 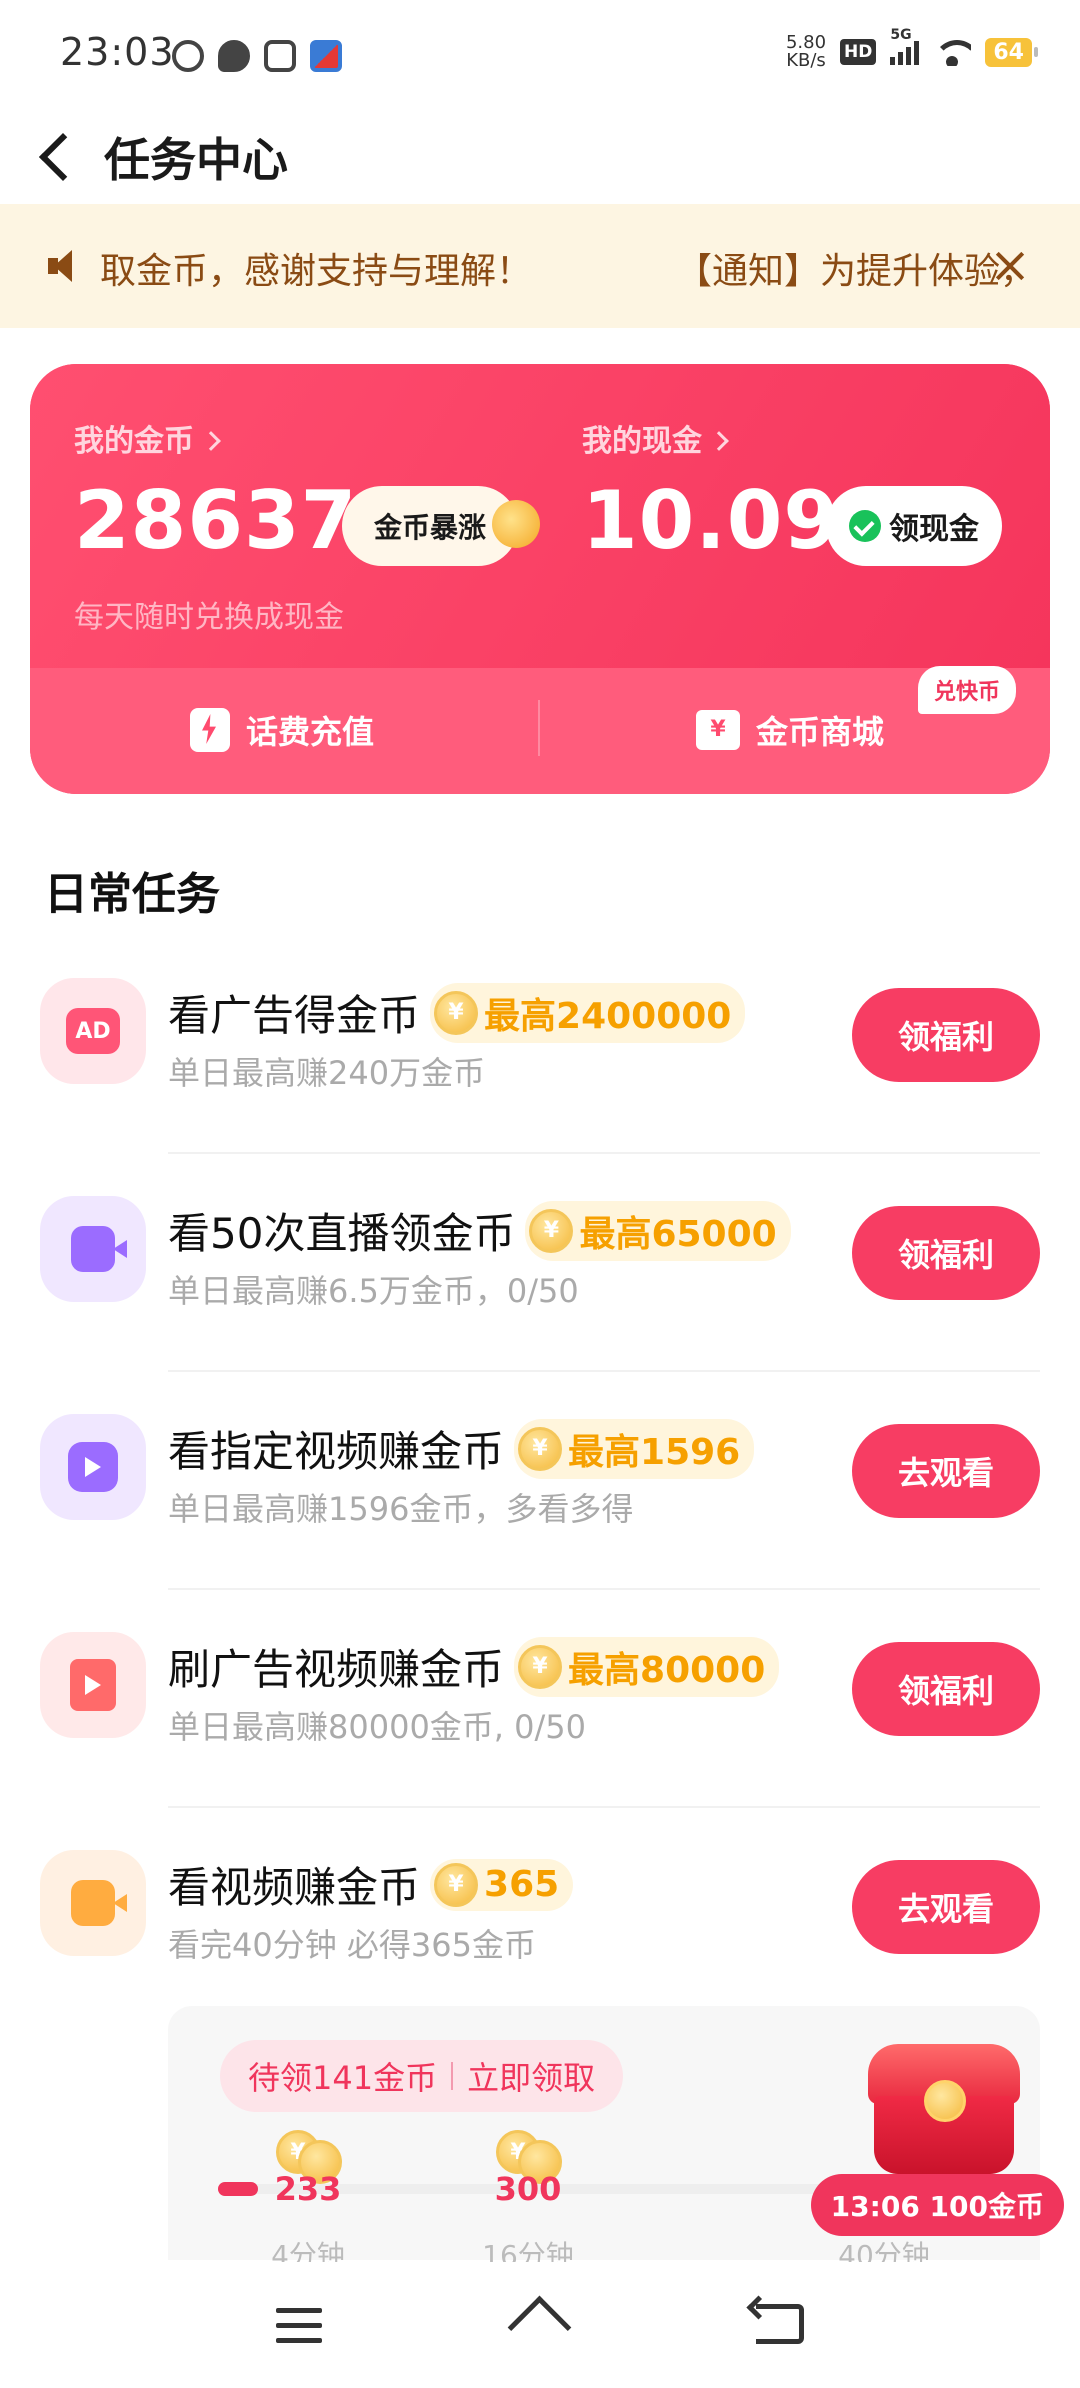 I want to click on withdraw-cash-label: 领现金, so click(x=934, y=529).